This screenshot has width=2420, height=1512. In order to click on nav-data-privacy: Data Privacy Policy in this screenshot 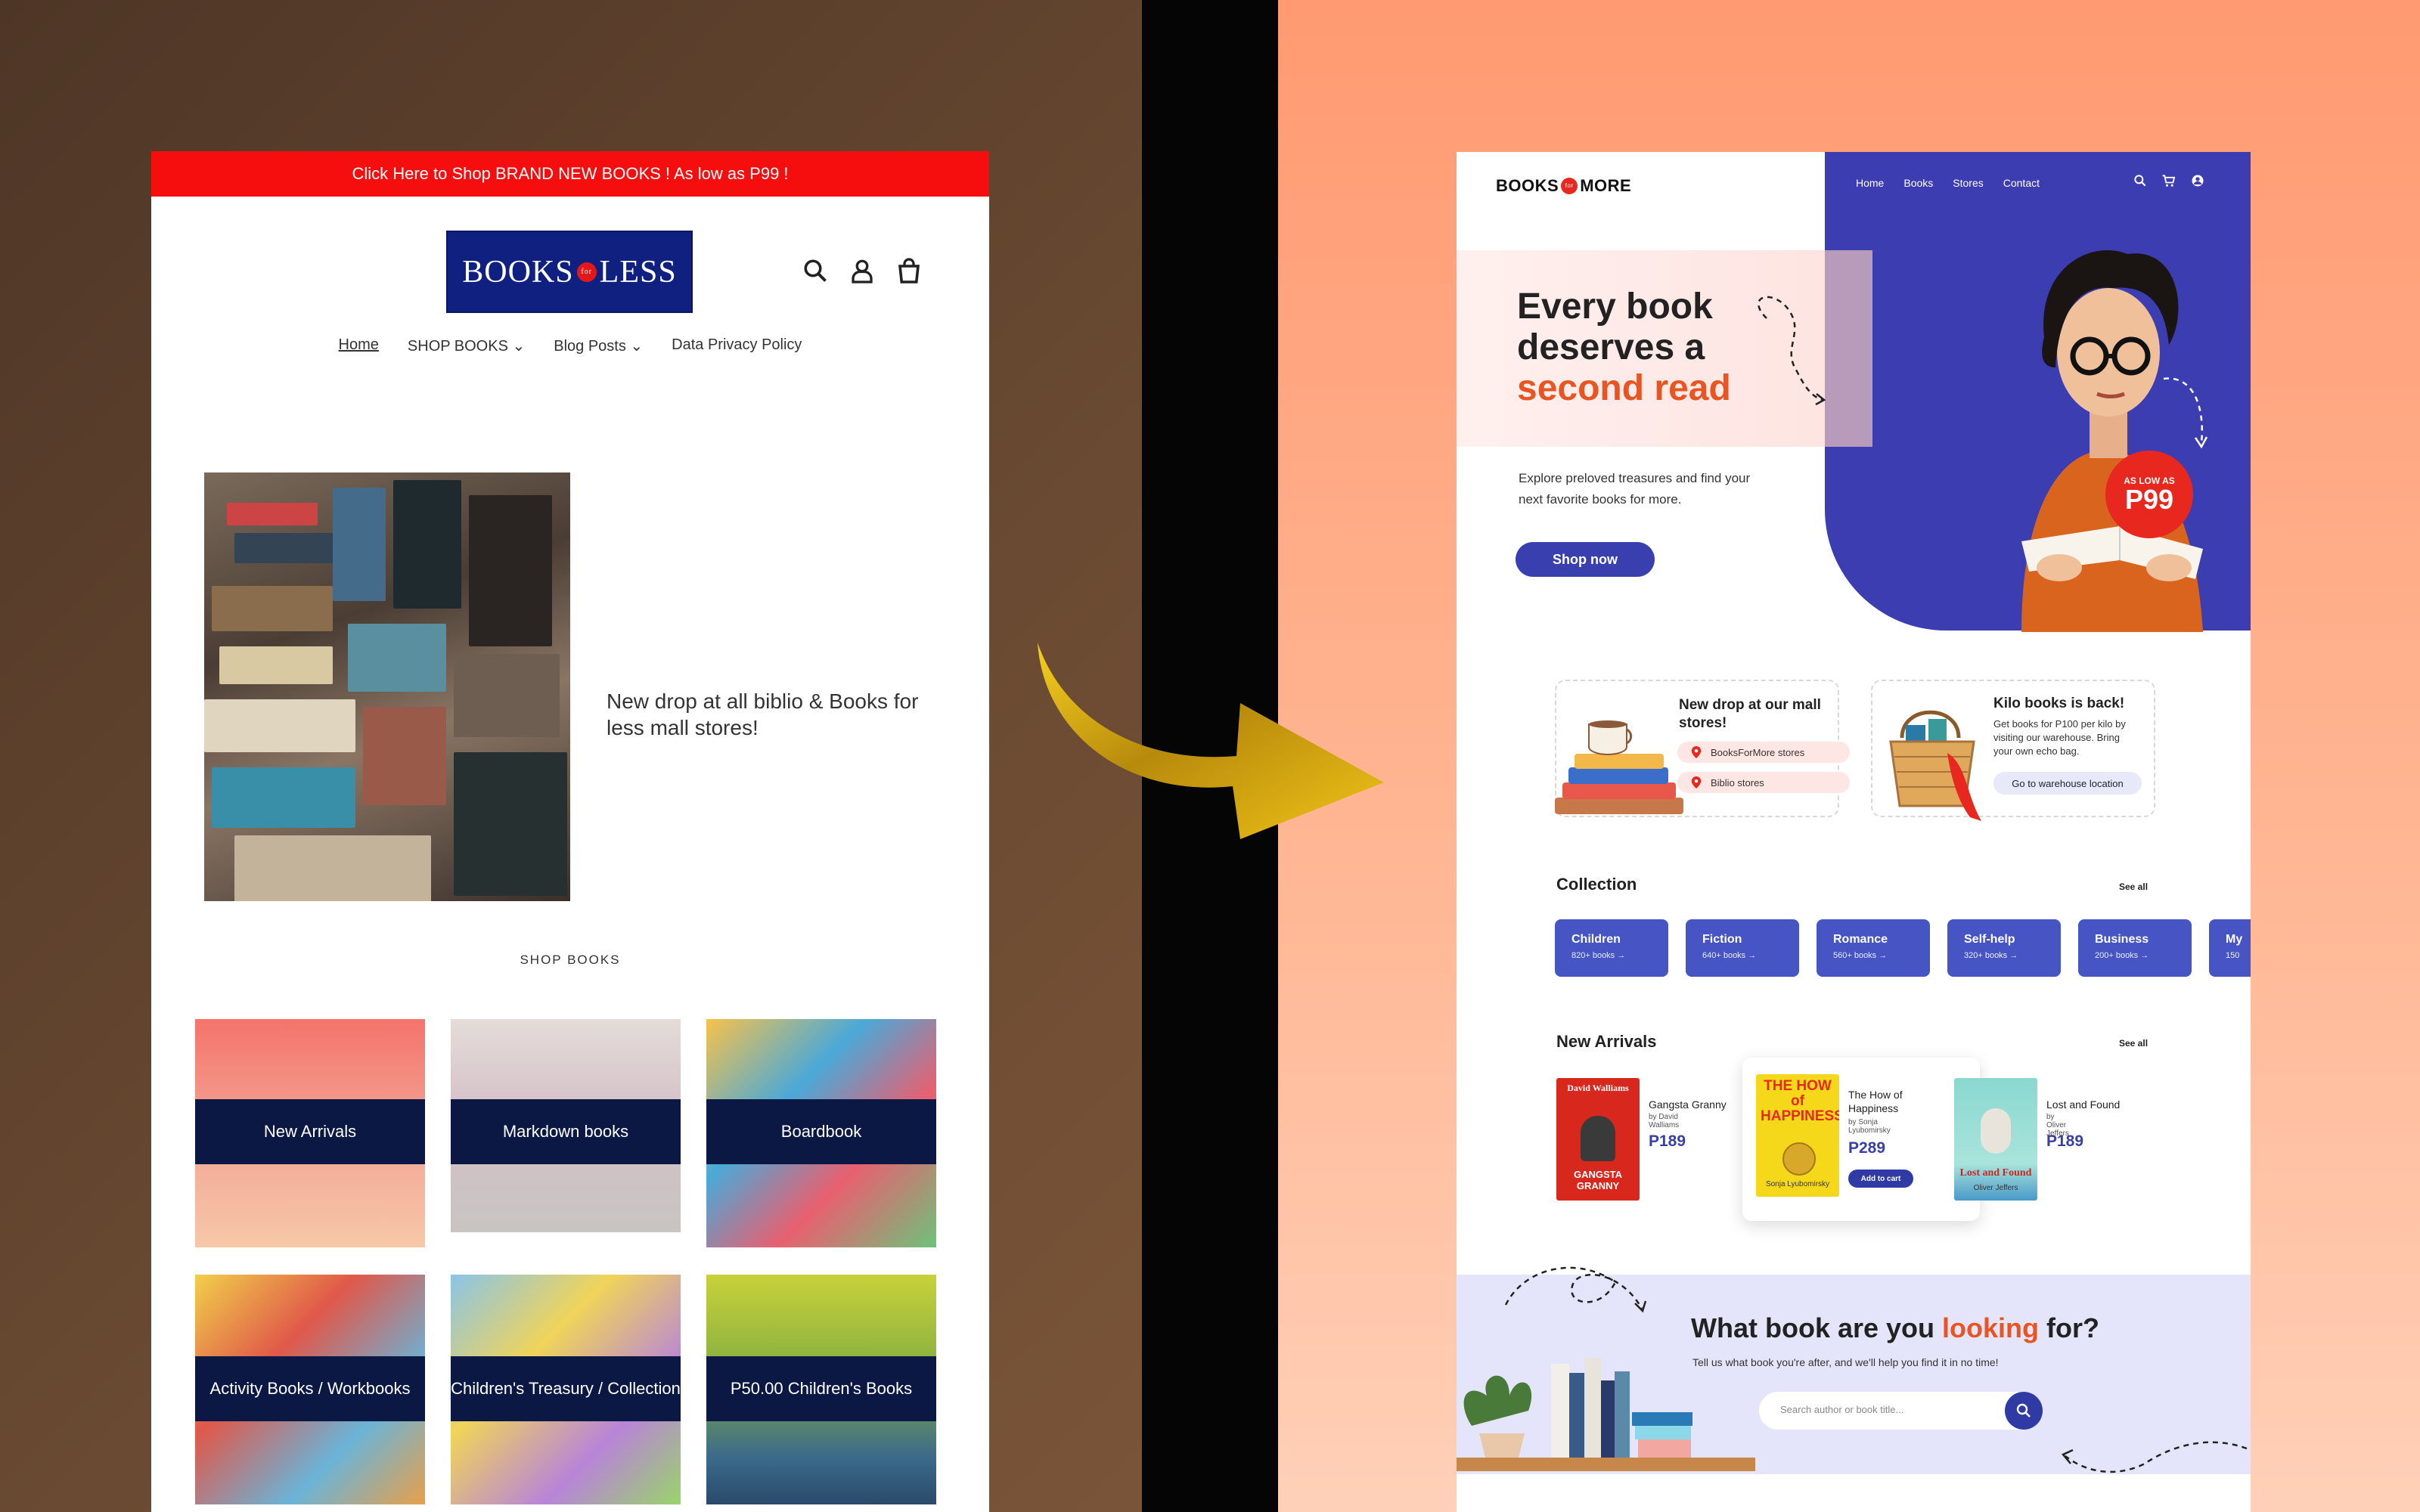, I will do `click(737, 345)`.